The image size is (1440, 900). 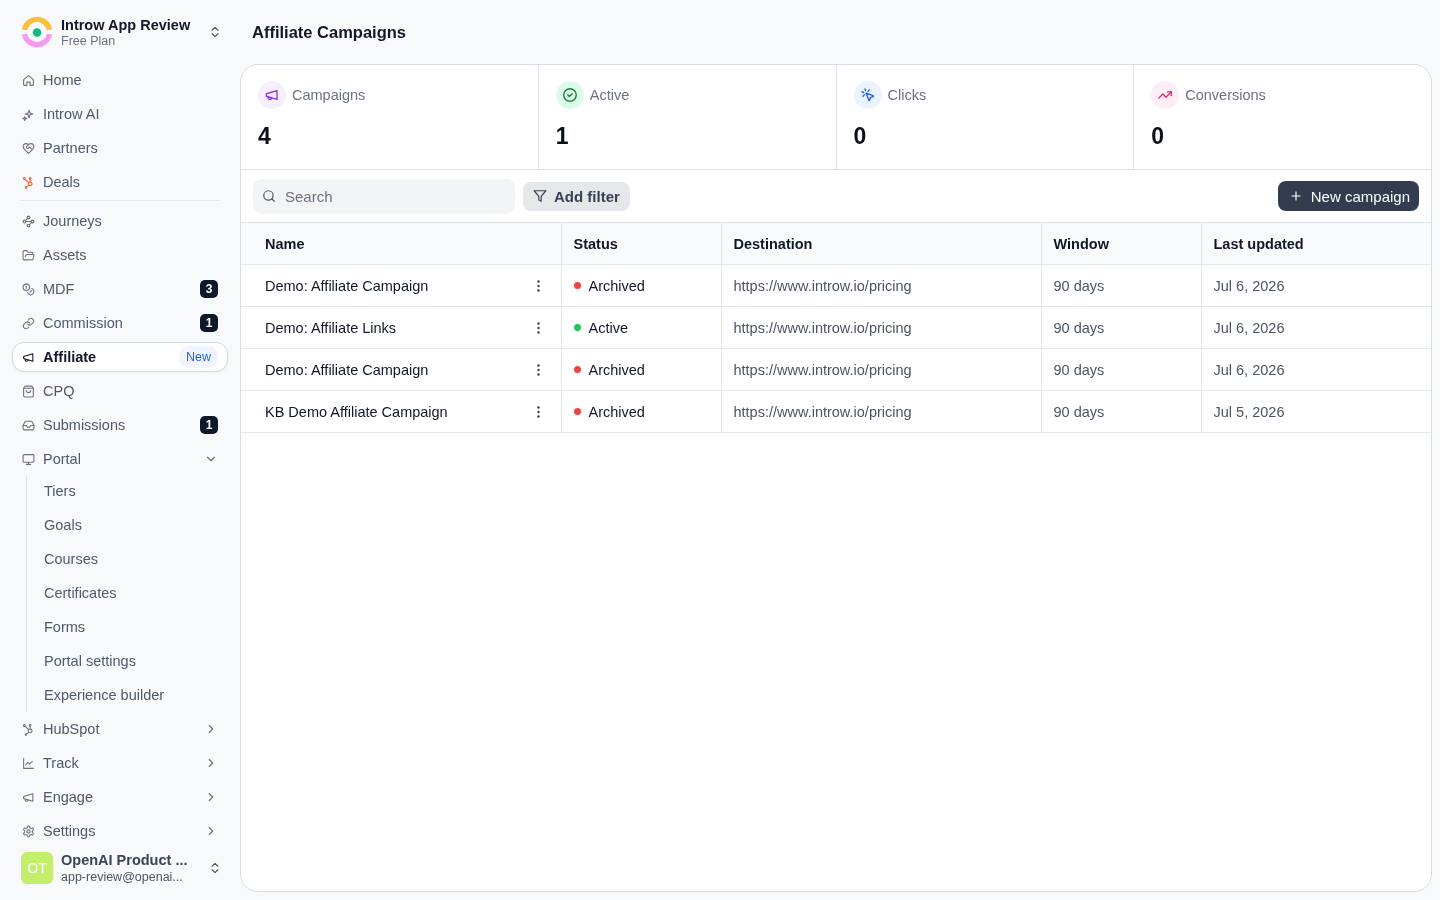 I want to click on user-avatar: OT, so click(x=37, y=868).